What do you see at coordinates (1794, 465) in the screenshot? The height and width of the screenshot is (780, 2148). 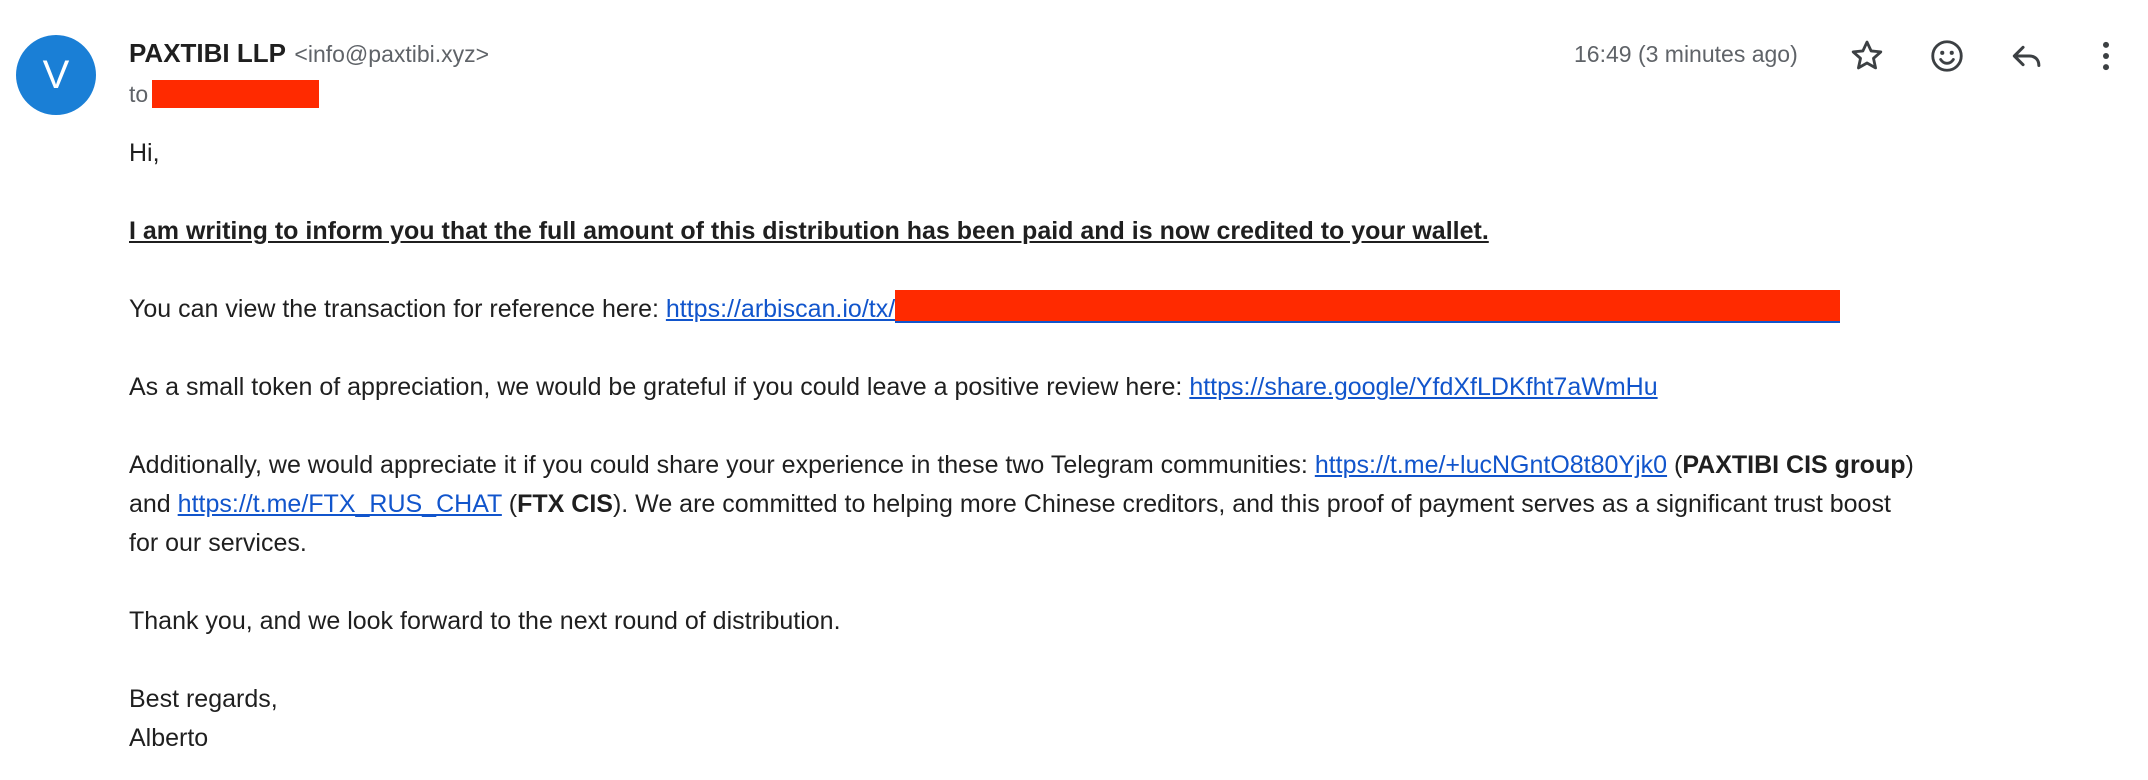 I see `group-name-1: PAXTIBI CIS group` at bounding box center [1794, 465].